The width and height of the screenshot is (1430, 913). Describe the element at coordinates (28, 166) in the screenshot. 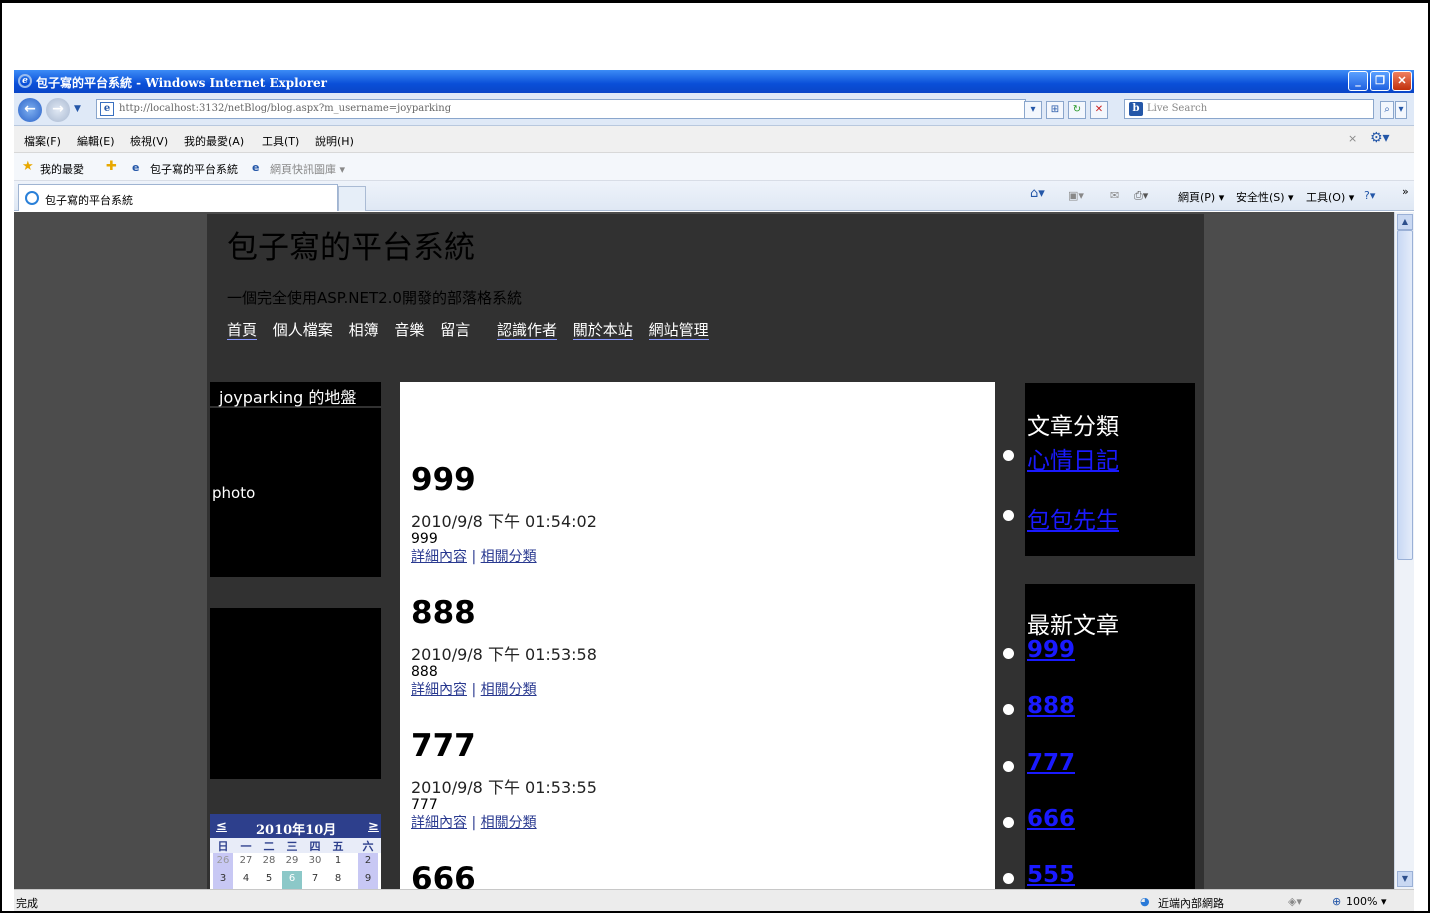

I see `favorites-star-icon: ★` at that location.